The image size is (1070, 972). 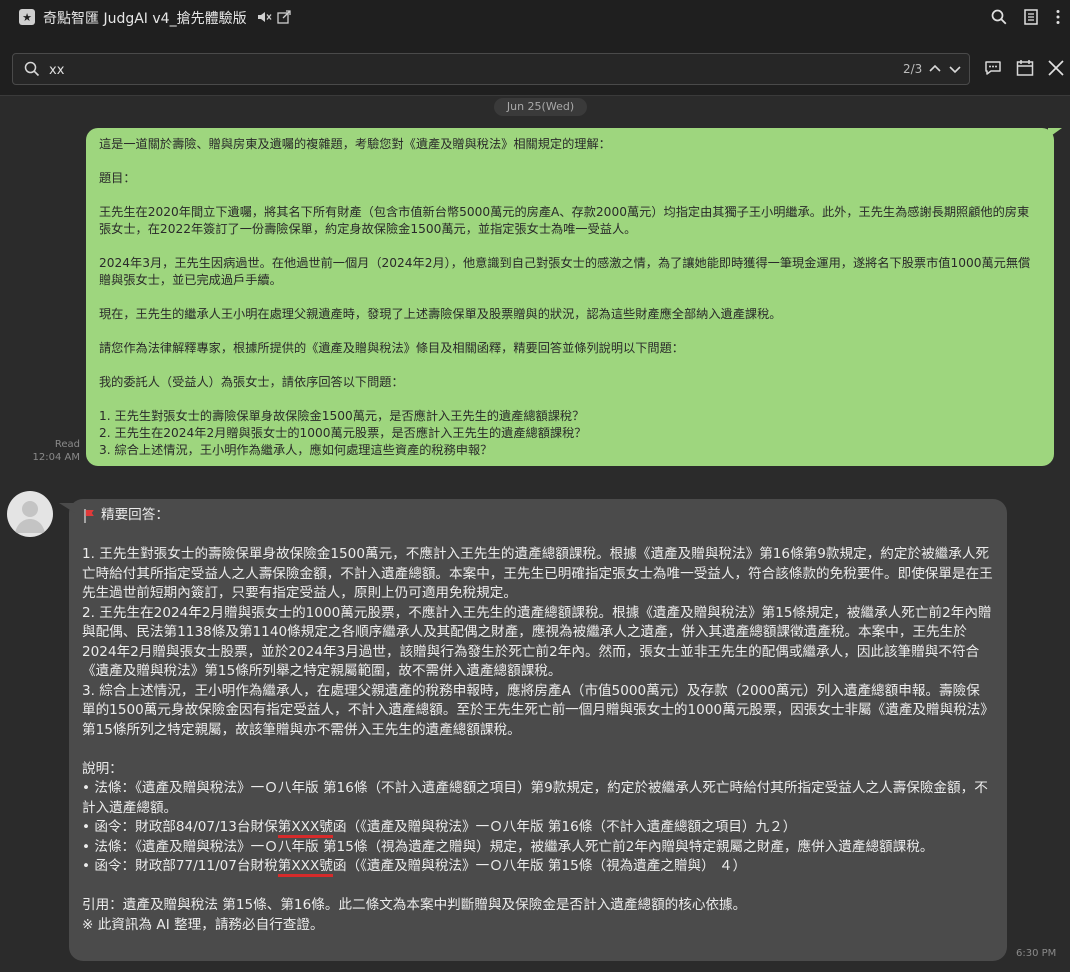 What do you see at coordinates (89, 515) in the screenshot?
I see `red-flag-icon` at bounding box center [89, 515].